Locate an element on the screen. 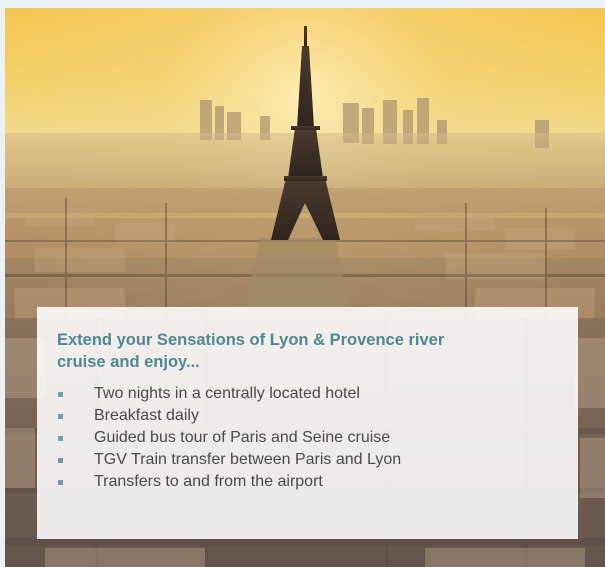 The image size is (605, 567). benefit-item: Transfers to and from the airport is located at coordinates (307, 482).